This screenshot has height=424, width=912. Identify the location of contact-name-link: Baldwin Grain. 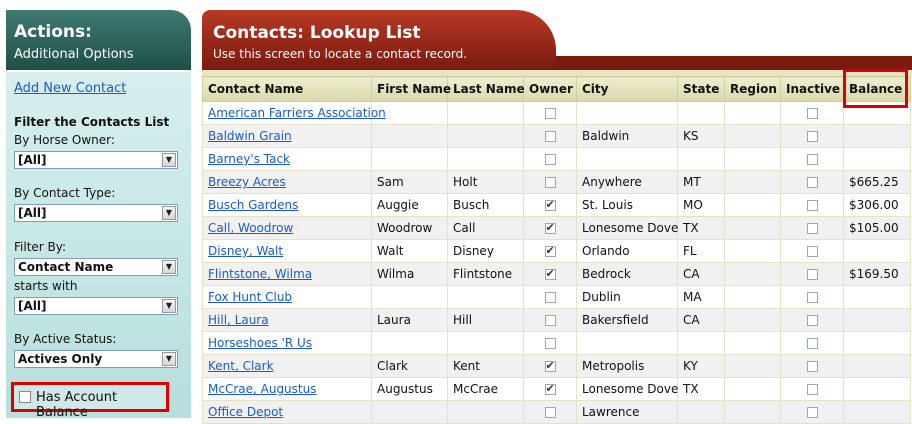
(250, 136).